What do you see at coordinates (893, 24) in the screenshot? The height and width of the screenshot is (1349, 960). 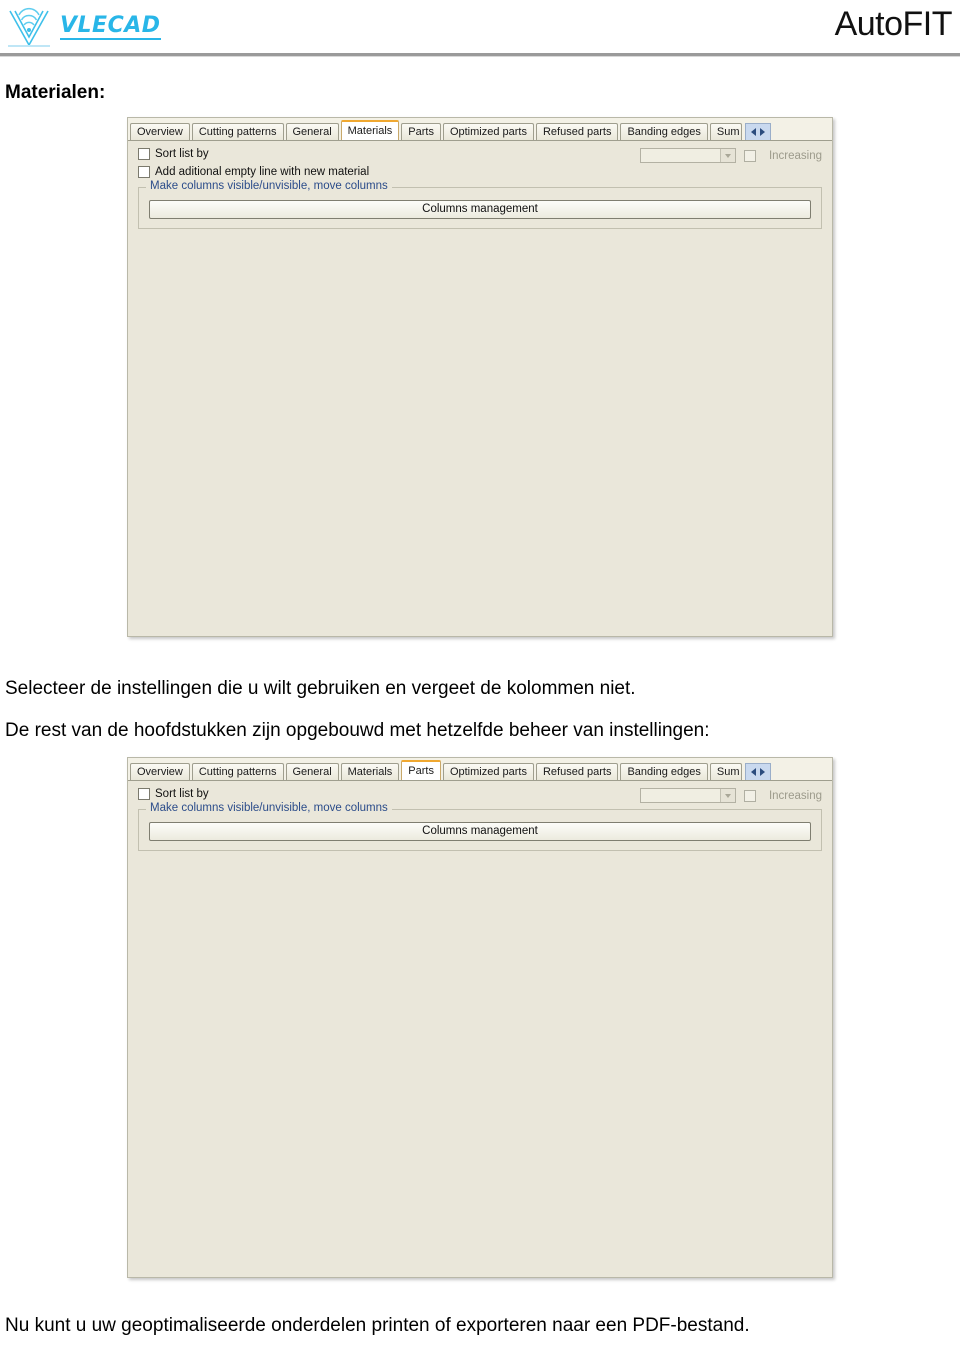 I see `product-title: AutoFIT` at bounding box center [893, 24].